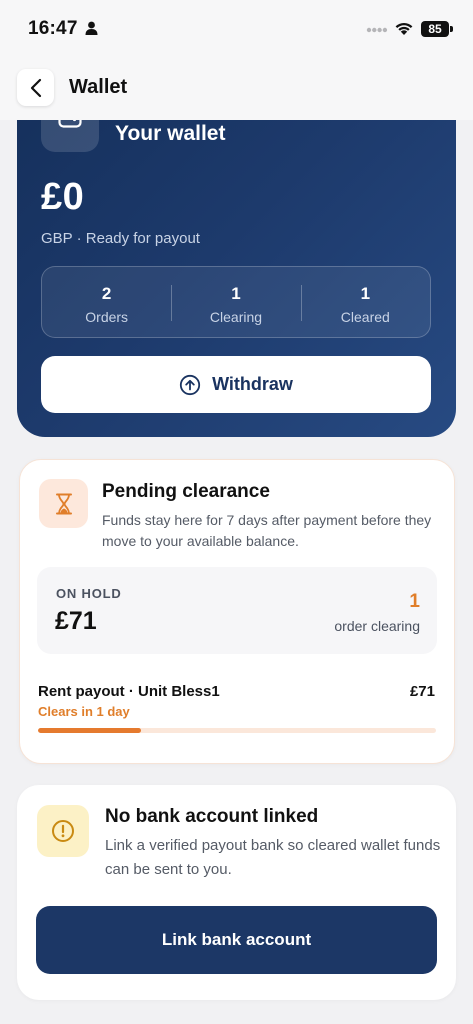 The width and height of the screenshot is (473, 1024). I want to click on stat-label: Cleared, so click(365, 317).